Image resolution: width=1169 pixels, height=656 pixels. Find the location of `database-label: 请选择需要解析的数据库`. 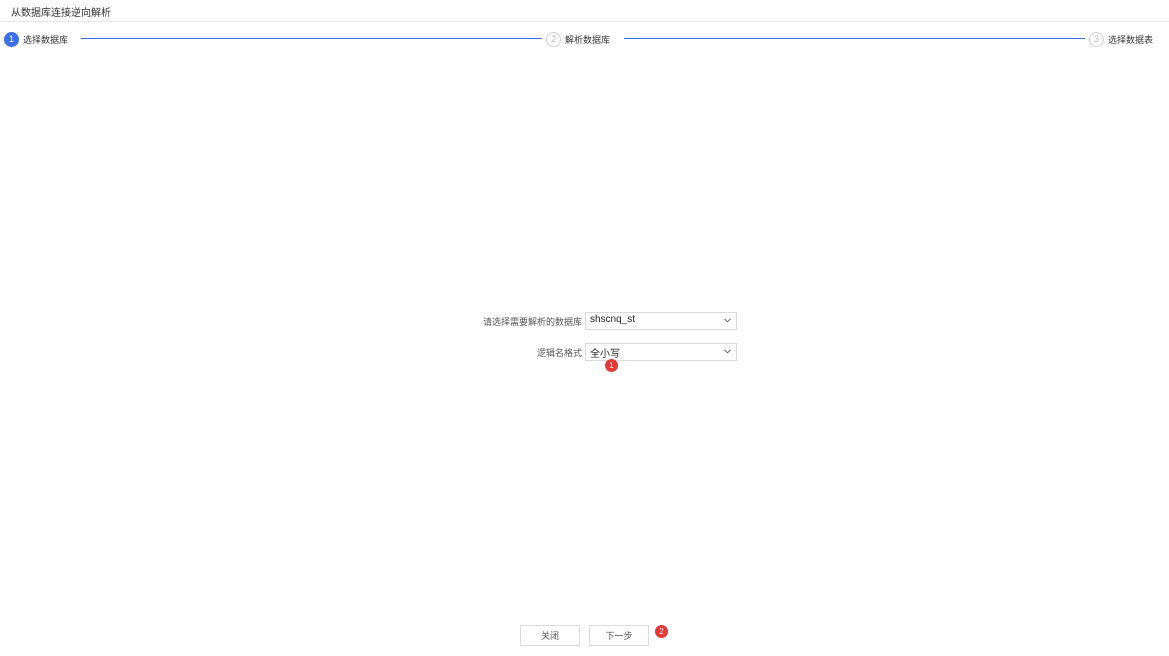

database-label: 请选择需要解析的数据库 is located at coordinates (532, 323).